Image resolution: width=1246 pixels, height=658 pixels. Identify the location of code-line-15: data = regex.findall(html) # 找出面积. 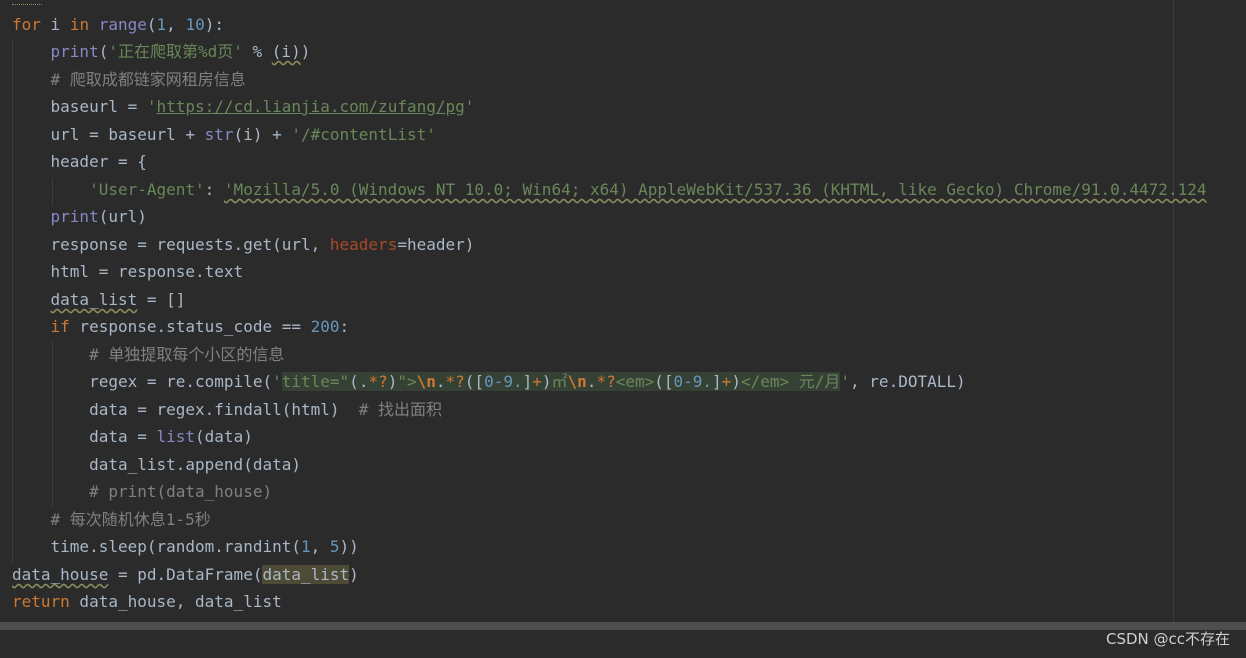
(227, 409).